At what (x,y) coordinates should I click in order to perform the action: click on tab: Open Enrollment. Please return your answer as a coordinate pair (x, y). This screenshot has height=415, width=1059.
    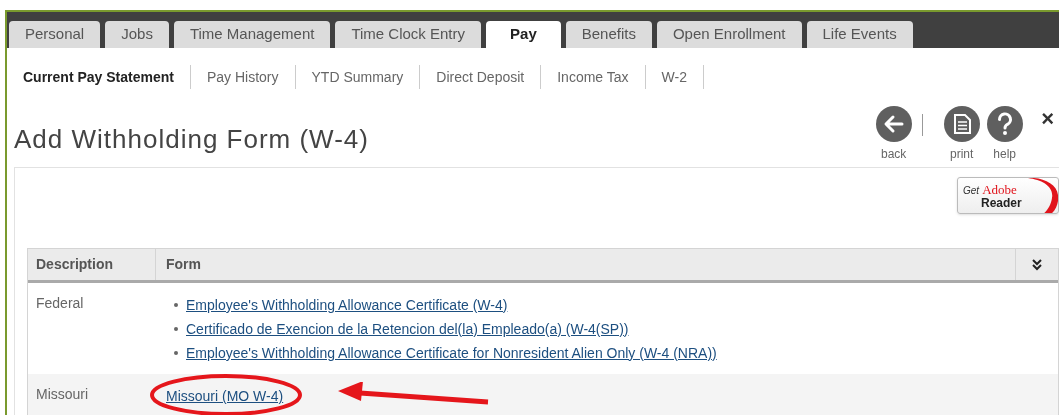
    Looking at the image, I should click on (729, 34).